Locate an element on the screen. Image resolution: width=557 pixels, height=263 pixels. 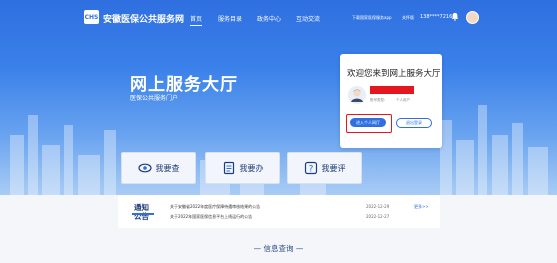
more-link: 更多>> is located at coordinates (421, 207).